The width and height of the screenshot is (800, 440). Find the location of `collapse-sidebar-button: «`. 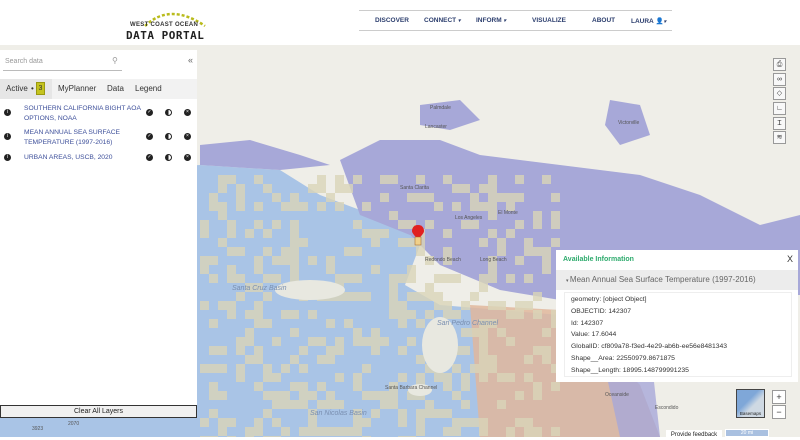

collapse-sidebar-button: « is located at coordinates (190, 60).